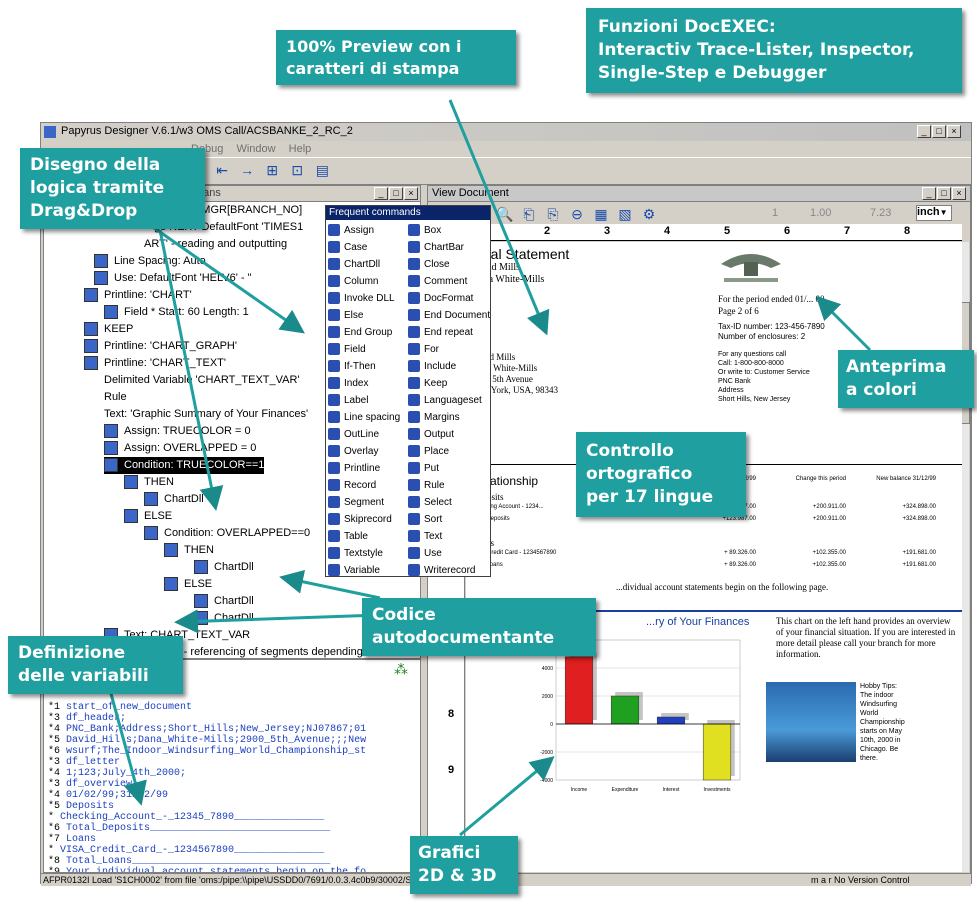 The image size is (977, 908). Describe the element at coordinates (661, 474) in the screenshot. I see `callout-controllo: Controllo ortografico per 17 lingue` at that location.